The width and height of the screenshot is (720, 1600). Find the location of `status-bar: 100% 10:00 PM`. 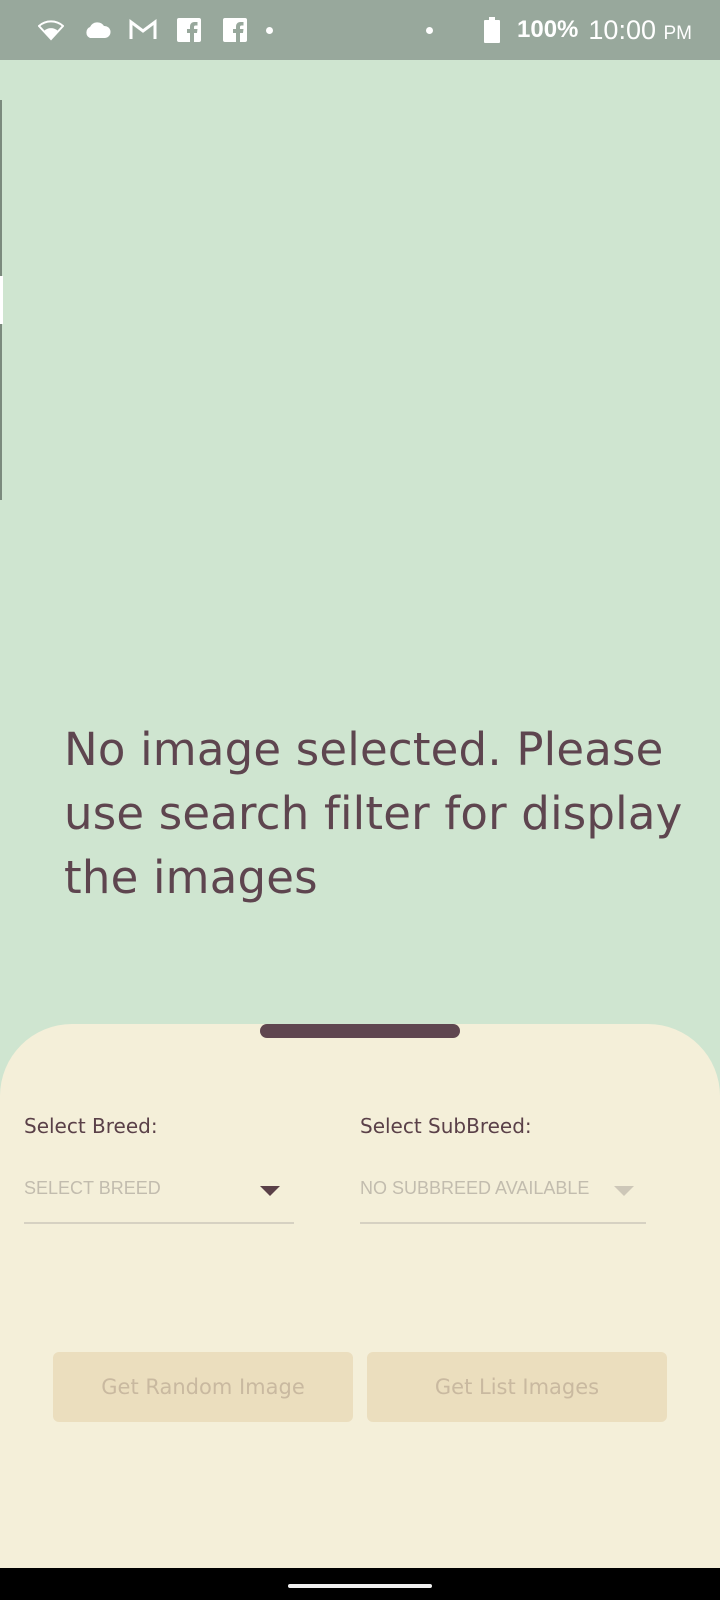

status-bar: 100% 10:00 PM is located at coordinates (360, 30).